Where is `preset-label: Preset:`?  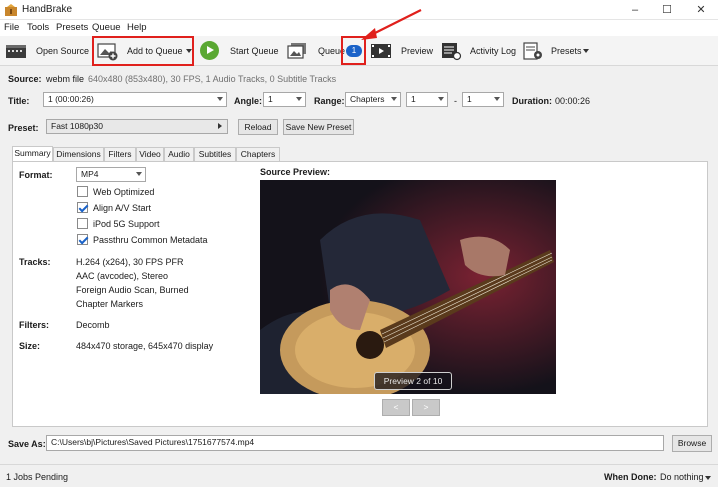
preset-label: Preset: is located at coordinates (23, 128).